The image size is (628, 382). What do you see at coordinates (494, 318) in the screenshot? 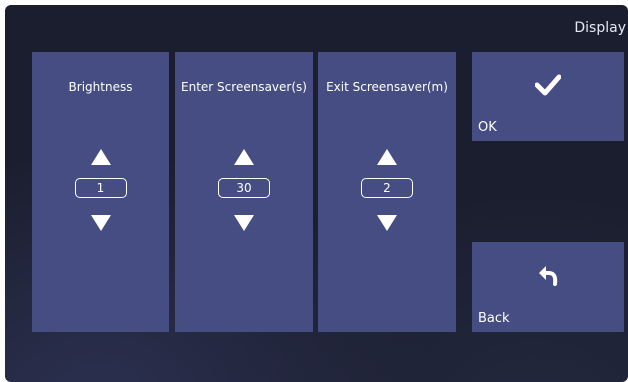
I see `back-label: Back` at bounding box center [494, 318].